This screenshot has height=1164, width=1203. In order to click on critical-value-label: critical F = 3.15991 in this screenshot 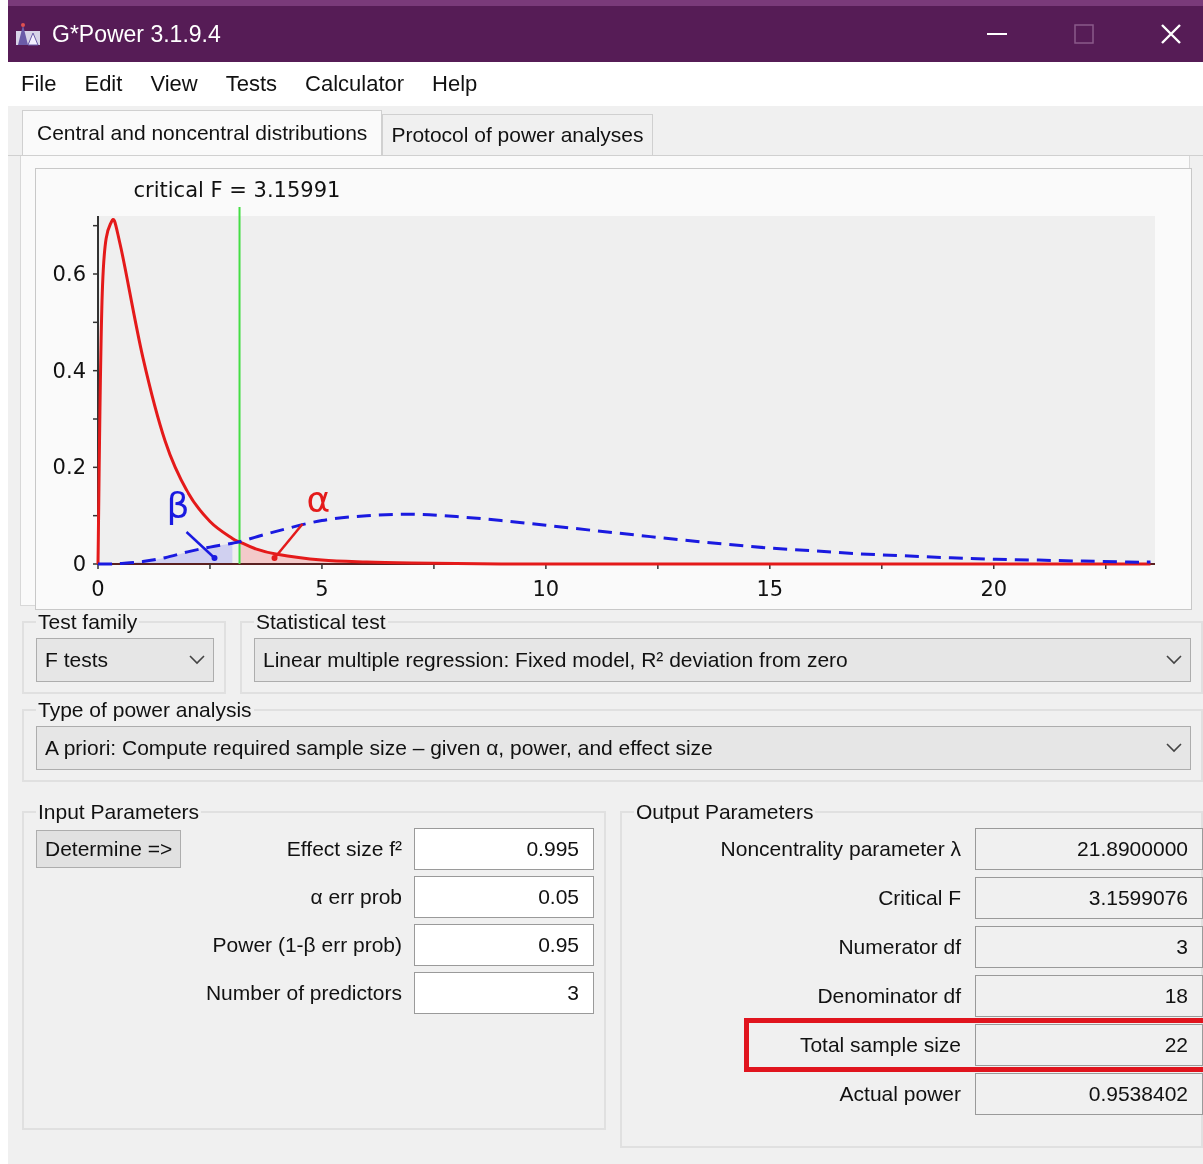, I will do `click(237, 190)`.